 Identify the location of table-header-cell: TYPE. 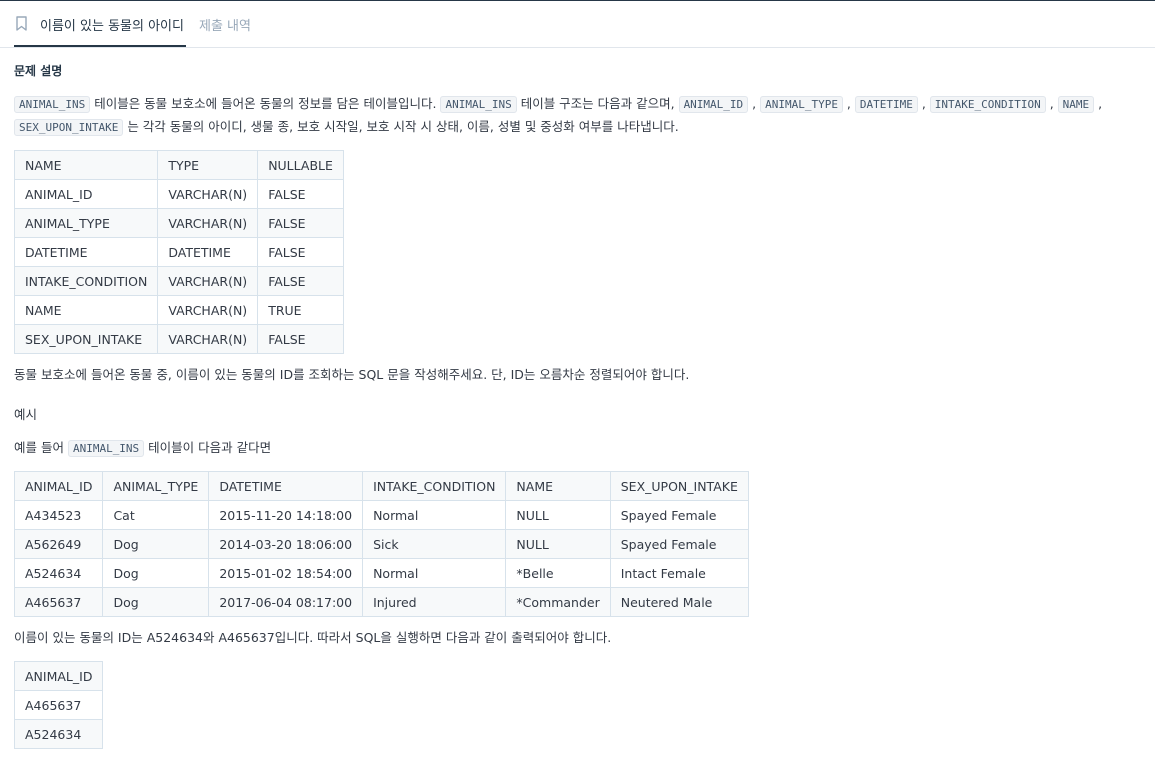
(208, 165).